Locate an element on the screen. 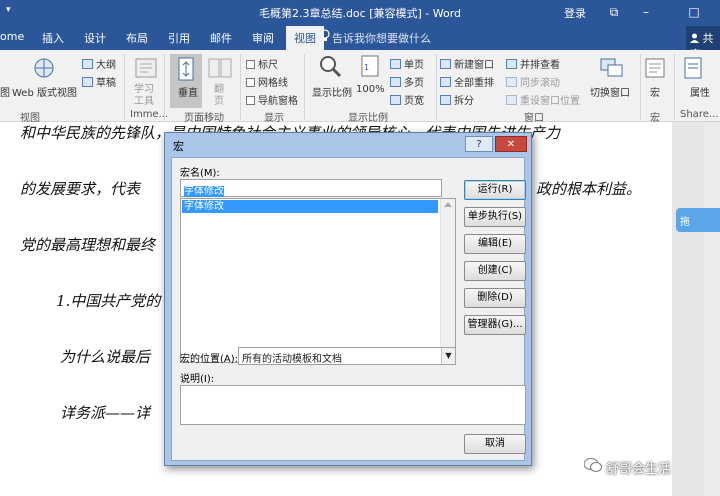 This screenshot has height=496, width=720. arrange-all-button: 全部重排 is located at coordinates (467, 81).